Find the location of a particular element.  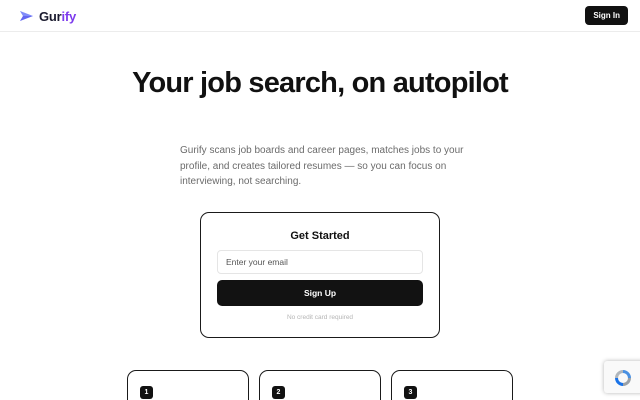

brand-logo: Gurify is located at coordinates (47, 16).